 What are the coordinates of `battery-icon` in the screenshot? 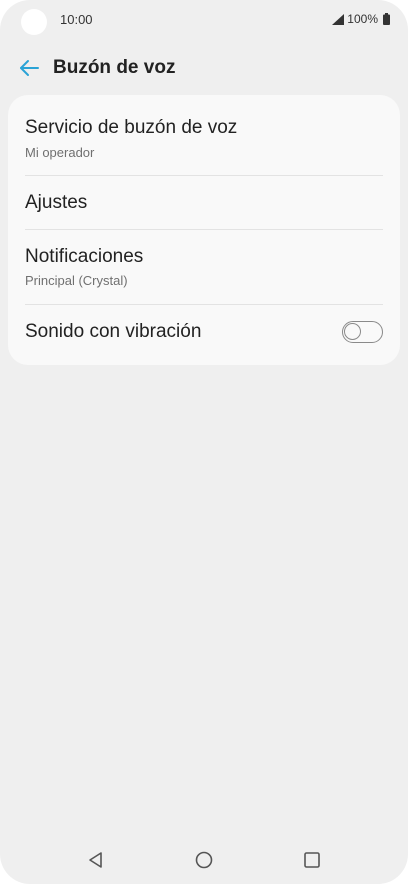 It's located at (386, 19).